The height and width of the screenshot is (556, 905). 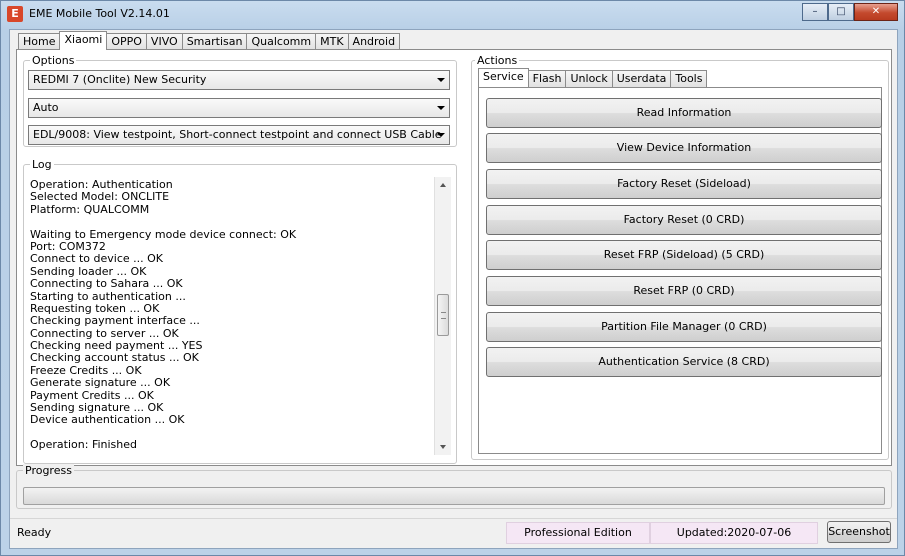 What do you see at coordinates (452, 14) in the screenshot?
I see `title-bar: E EME Mobile Tool V2.14.01 – □ ✕` at bounding box center [452, 14].